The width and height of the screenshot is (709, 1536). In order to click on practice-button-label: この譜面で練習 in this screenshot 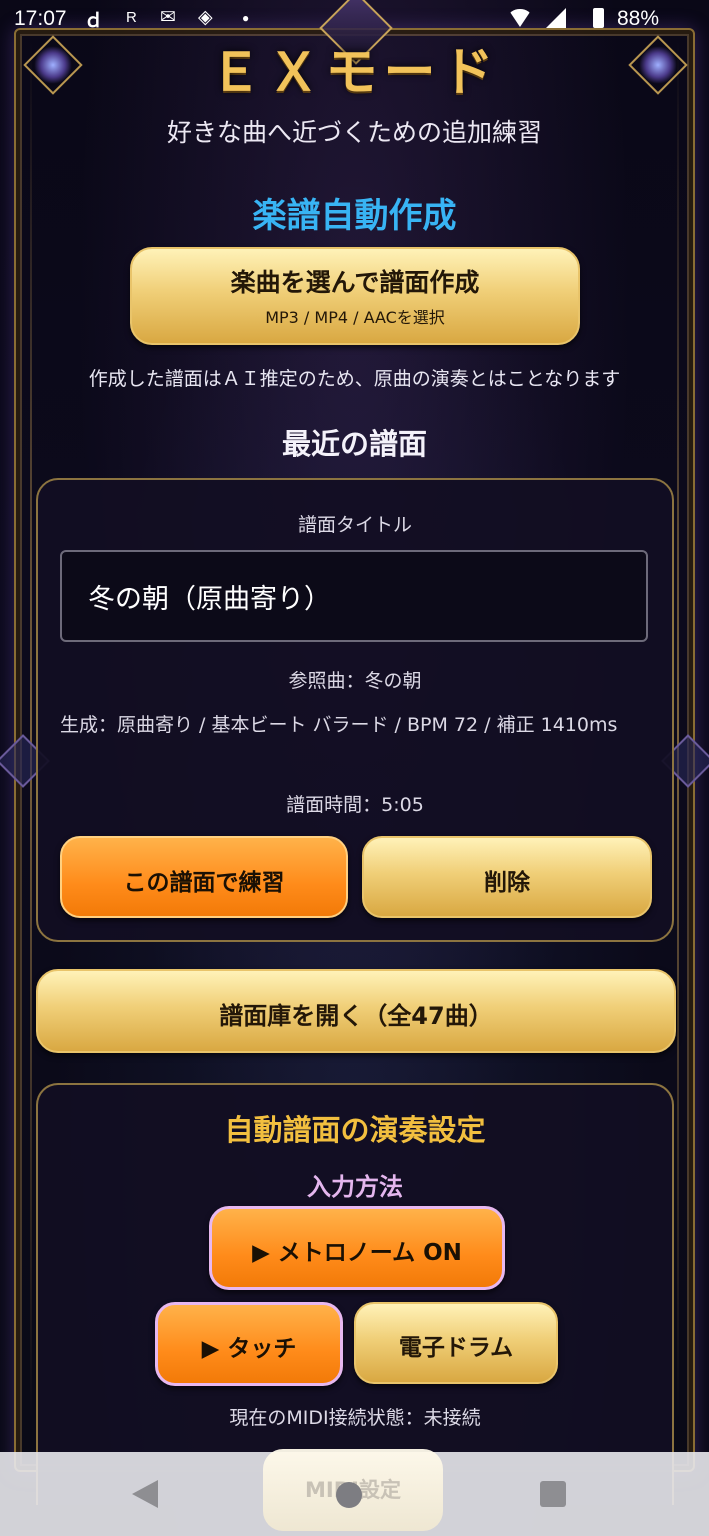, I will do `click(204, 883)`.